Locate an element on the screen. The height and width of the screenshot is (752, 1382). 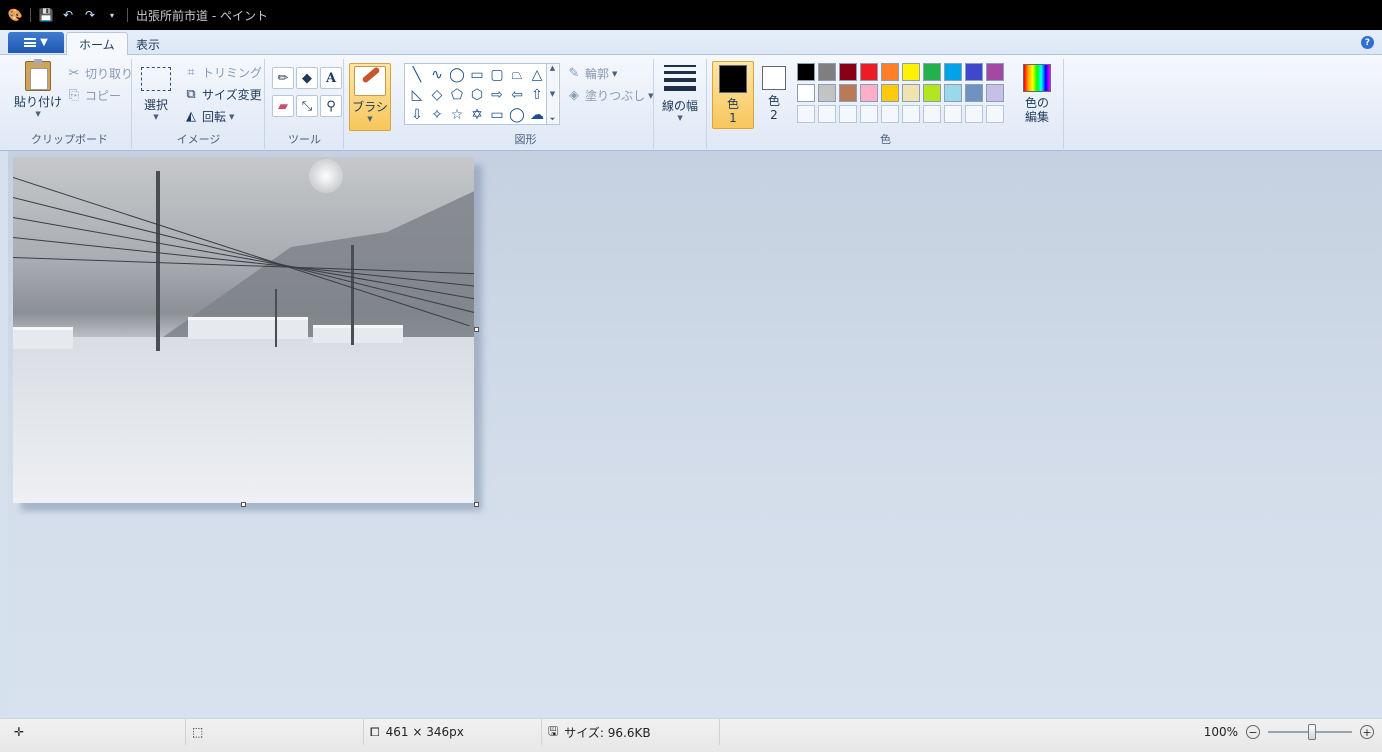
paint-app-icon: 🎨 is located at coordinates (15, 15).